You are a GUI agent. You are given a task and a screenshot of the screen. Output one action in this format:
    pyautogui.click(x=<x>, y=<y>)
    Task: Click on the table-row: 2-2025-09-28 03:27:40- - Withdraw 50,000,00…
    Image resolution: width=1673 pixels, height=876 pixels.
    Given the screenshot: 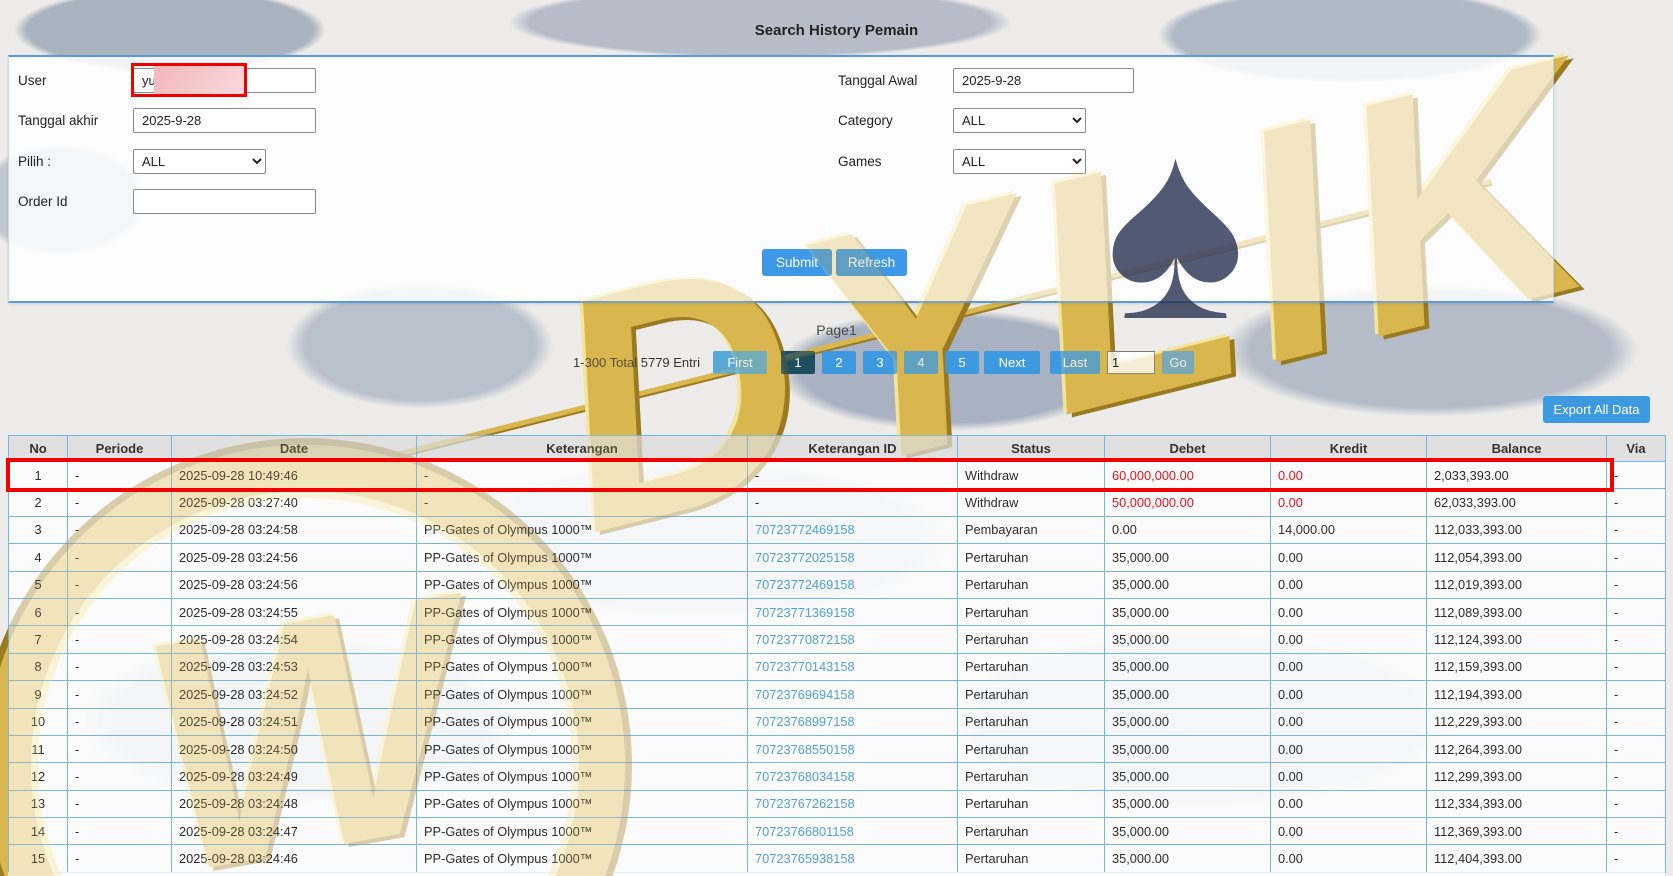 What is the action you would take?
    pyautogui.click(x=837, y=502)
    